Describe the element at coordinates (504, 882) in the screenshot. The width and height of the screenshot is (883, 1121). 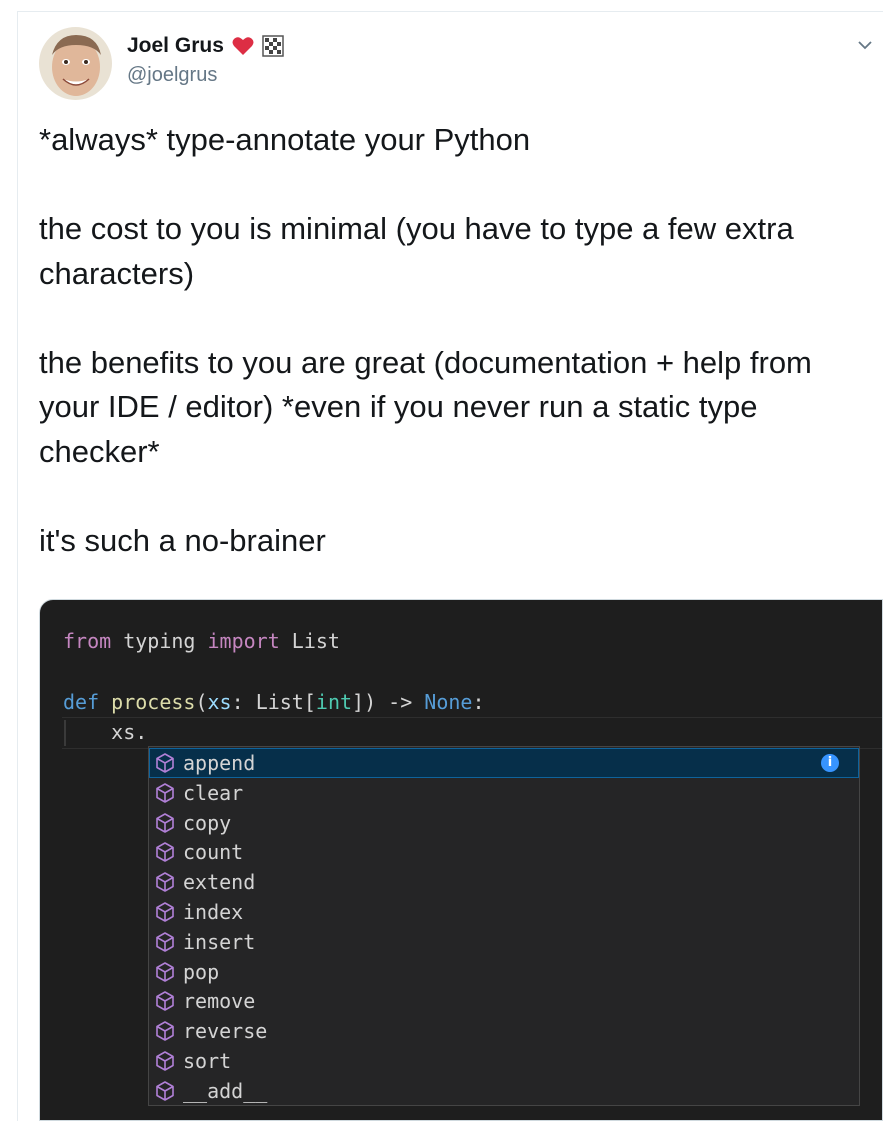
I see `suggestion-item: extend` at that location.